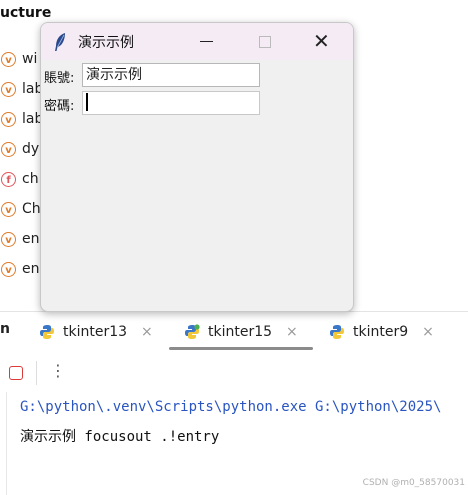  I want to click on close-icon: ✕, so click(321, 41).